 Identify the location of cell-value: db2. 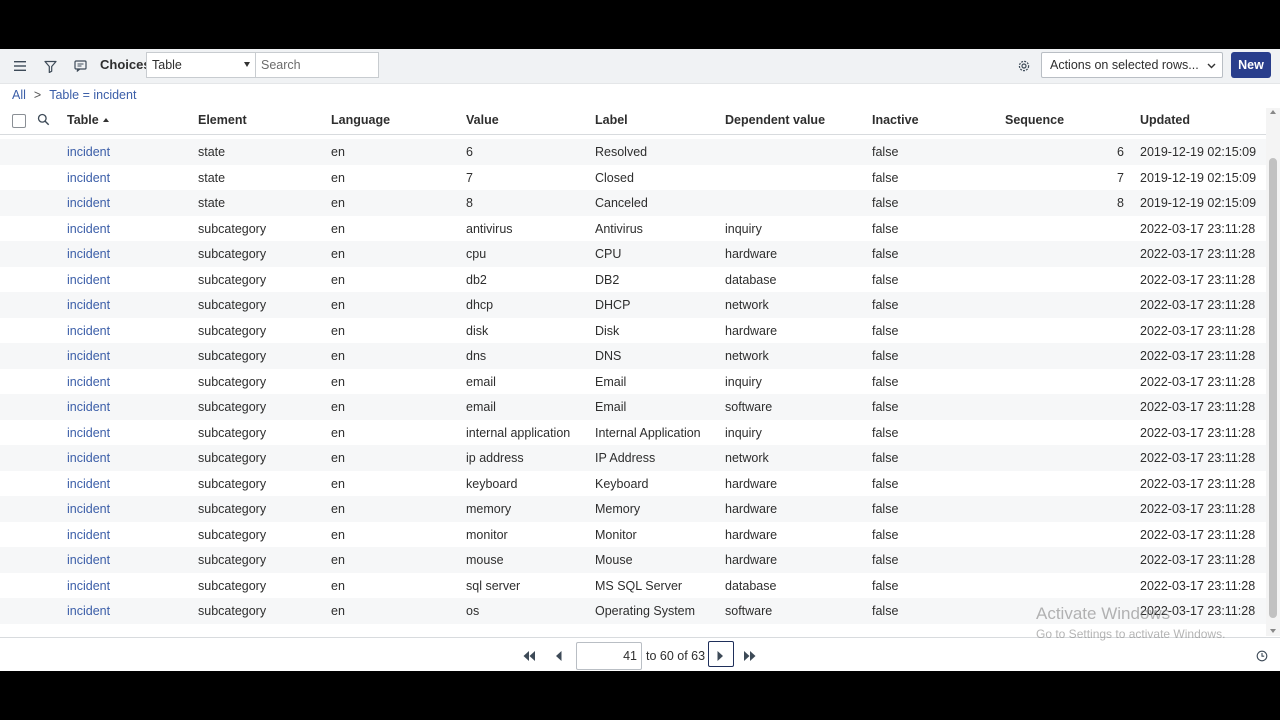
(476, 279).